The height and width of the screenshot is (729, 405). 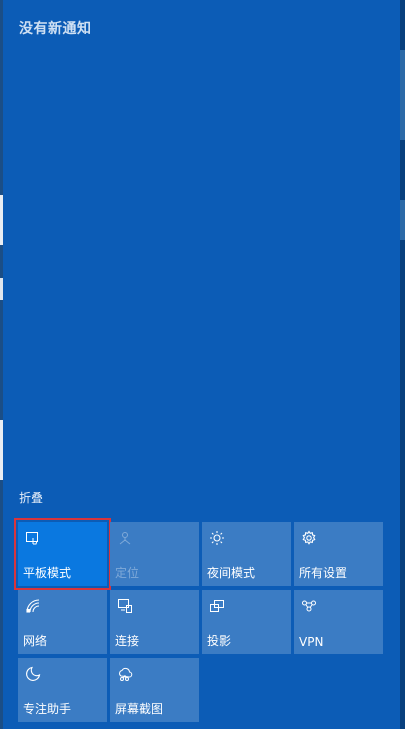 What do you see at coordinates (217, 606) in the screenshot?
I see `project-icon` at bounding box center [217, 606].